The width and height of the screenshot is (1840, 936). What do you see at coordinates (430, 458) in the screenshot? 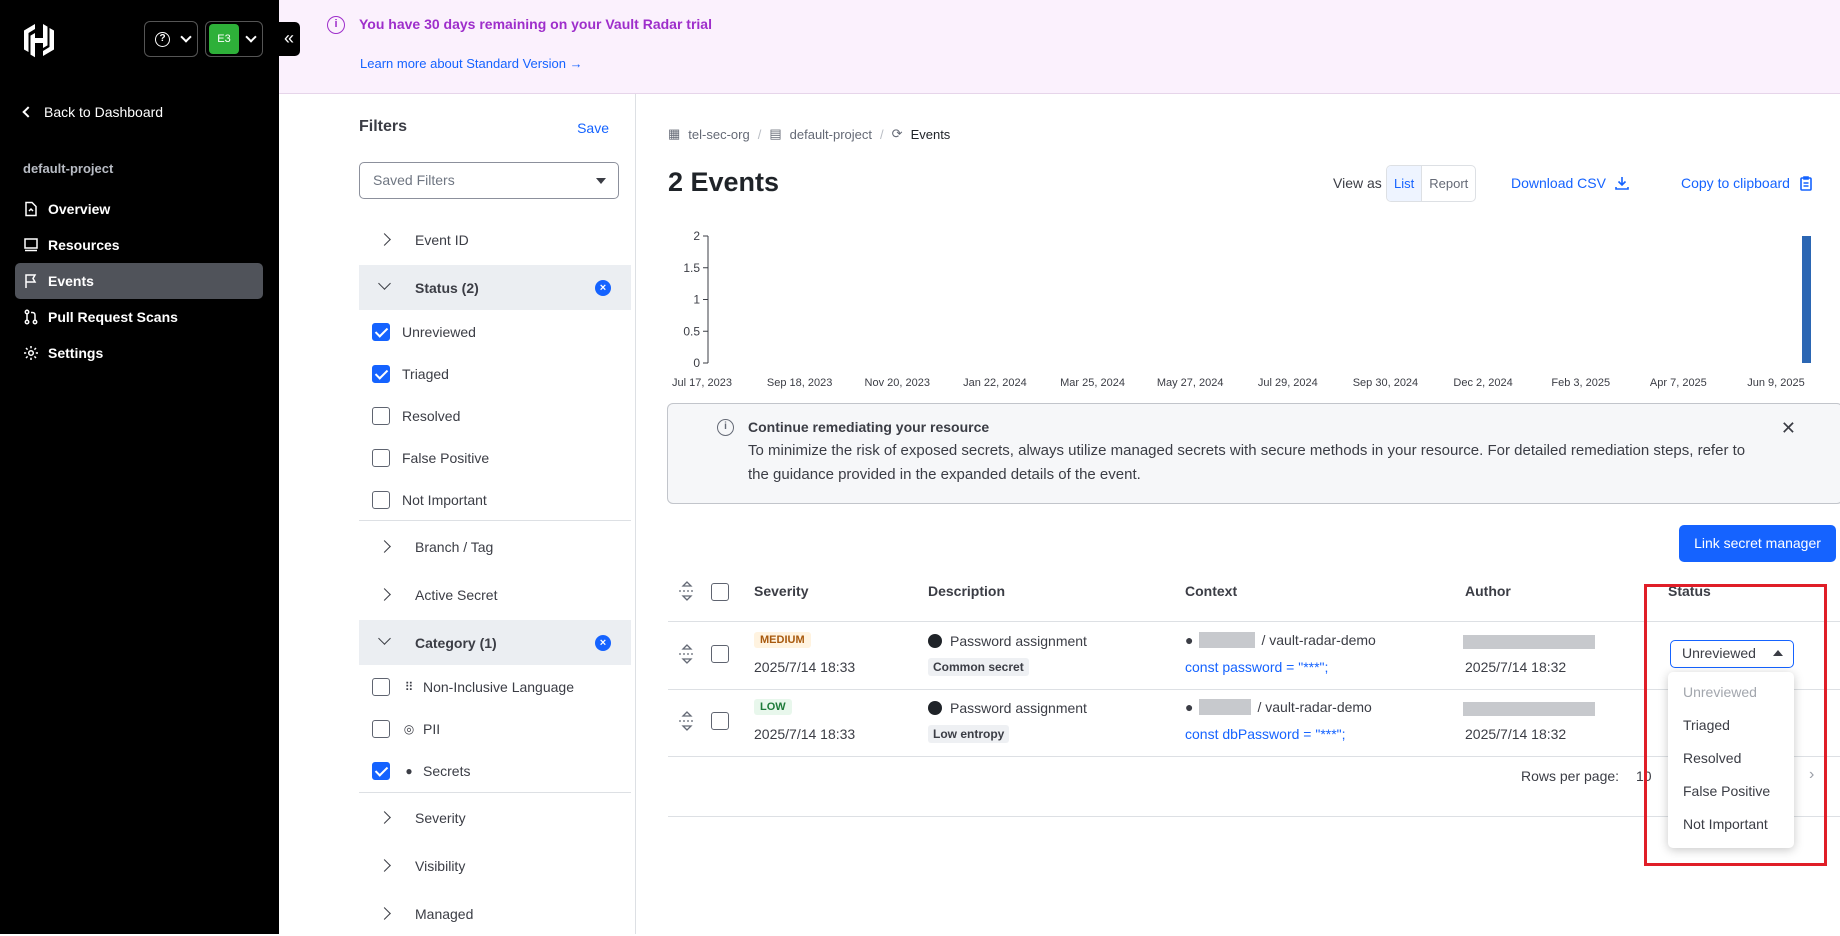
I see `status-option-false-positive: False Positive` at bounding box center [430, 458].